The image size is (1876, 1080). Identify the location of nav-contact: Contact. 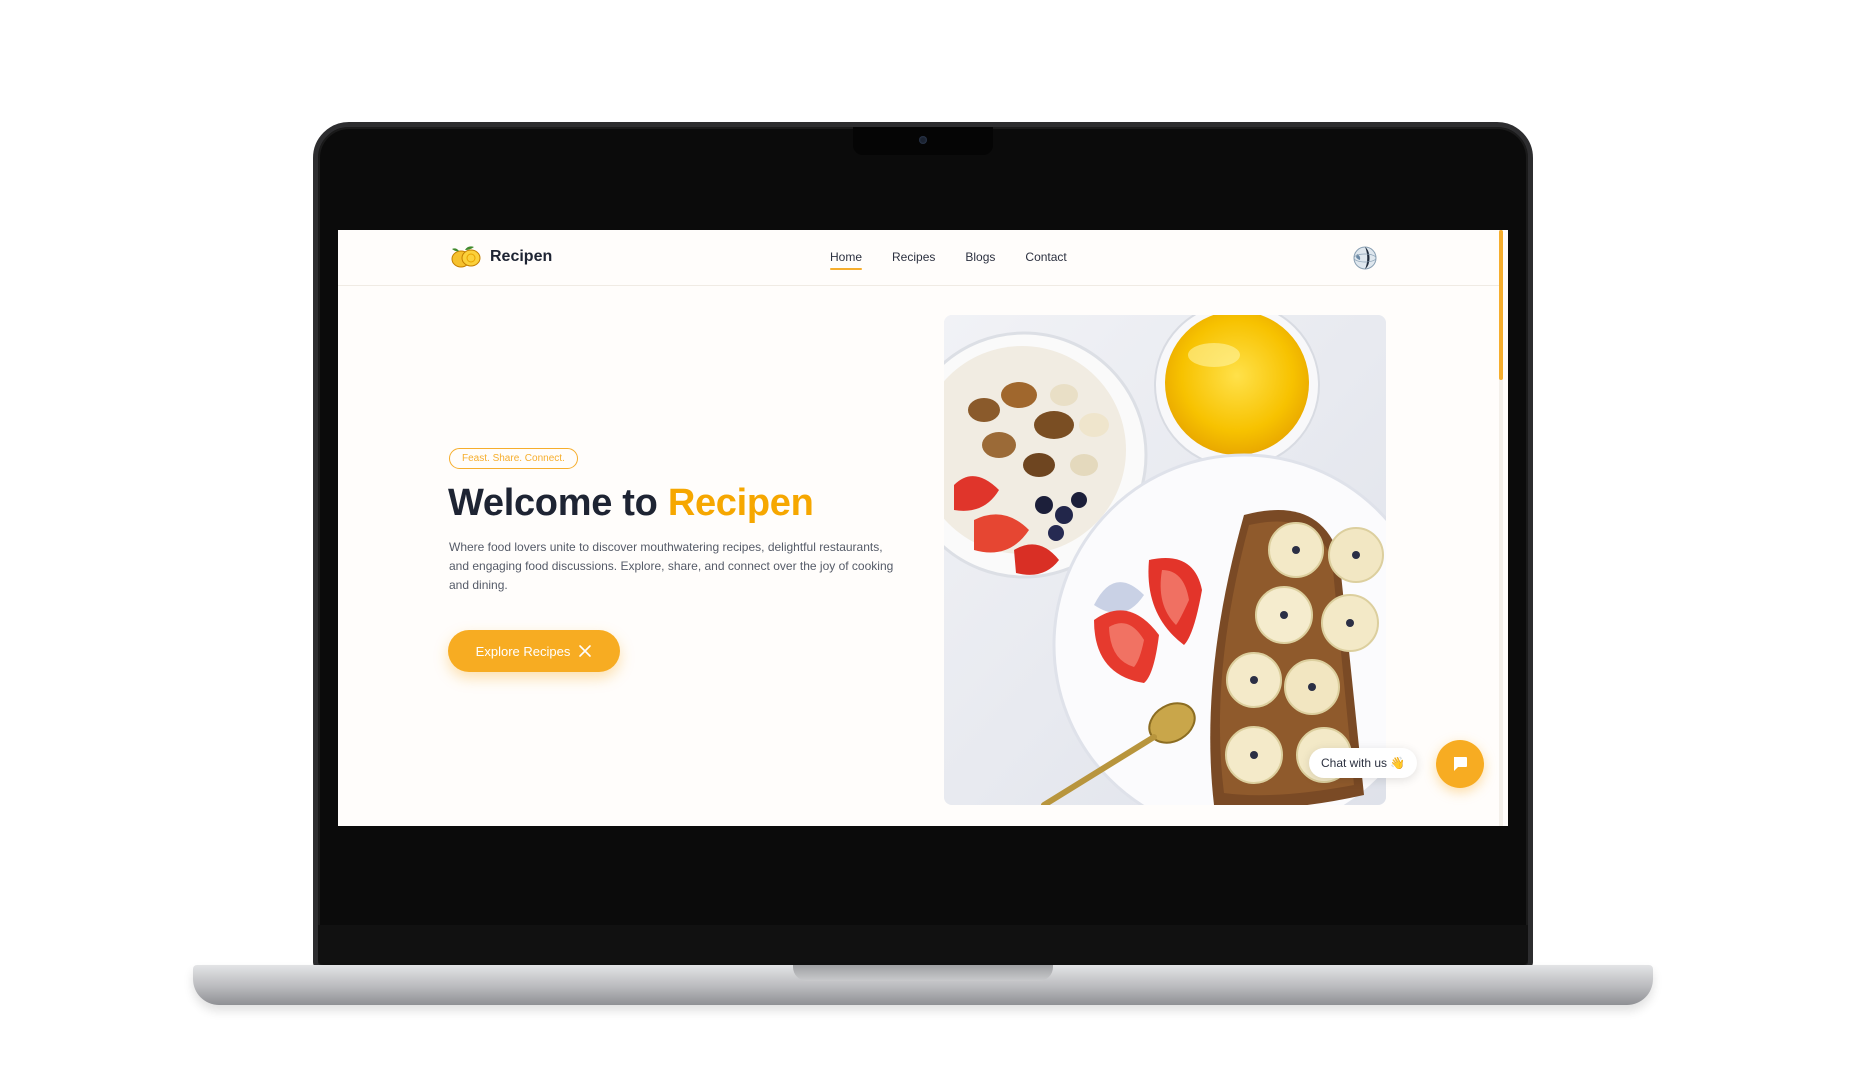
(1045, 257).